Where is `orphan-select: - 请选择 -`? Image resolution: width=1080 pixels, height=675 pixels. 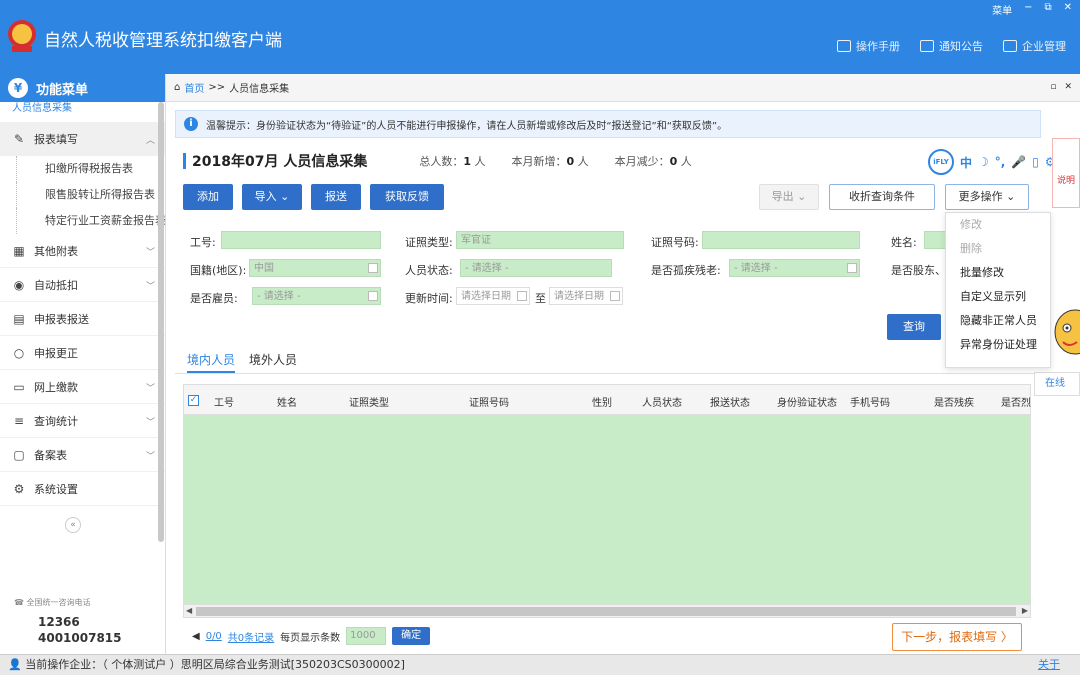
orphan-select: - 请选择 - is located at coordinates (794, 268).